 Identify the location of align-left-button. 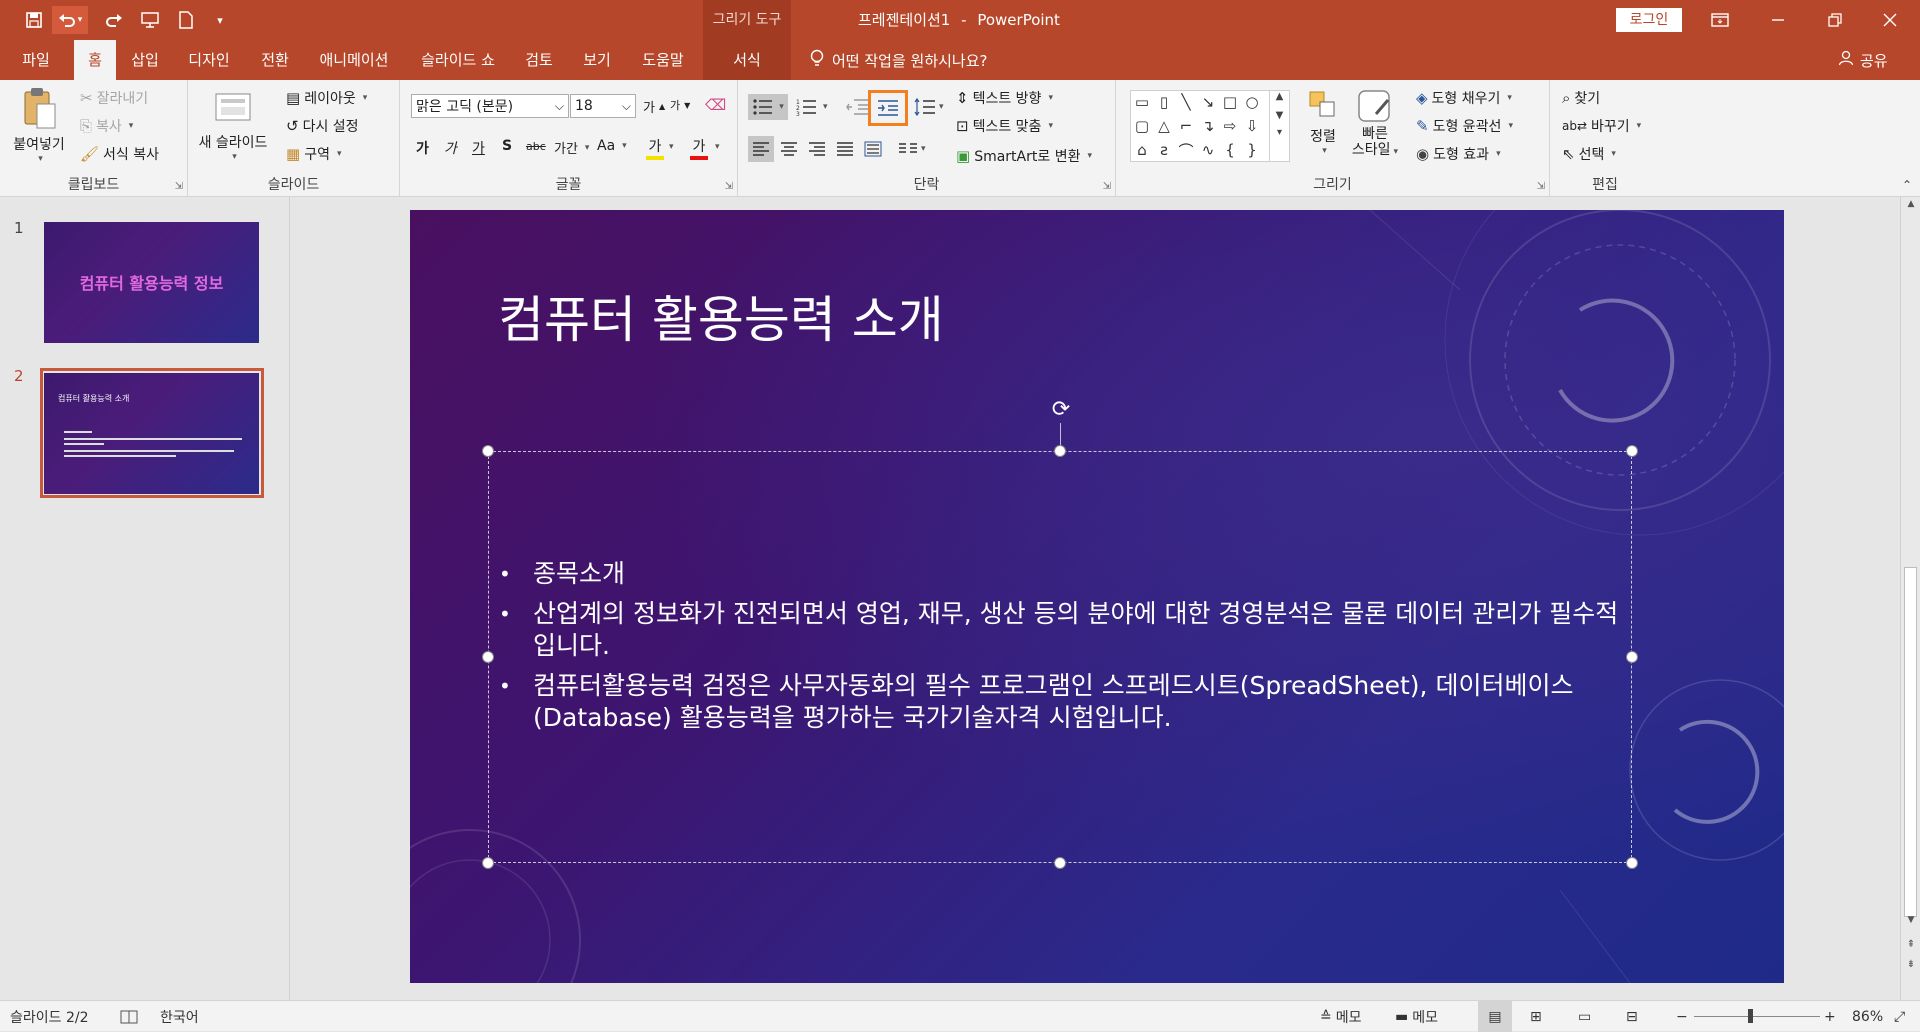
(761, 149).